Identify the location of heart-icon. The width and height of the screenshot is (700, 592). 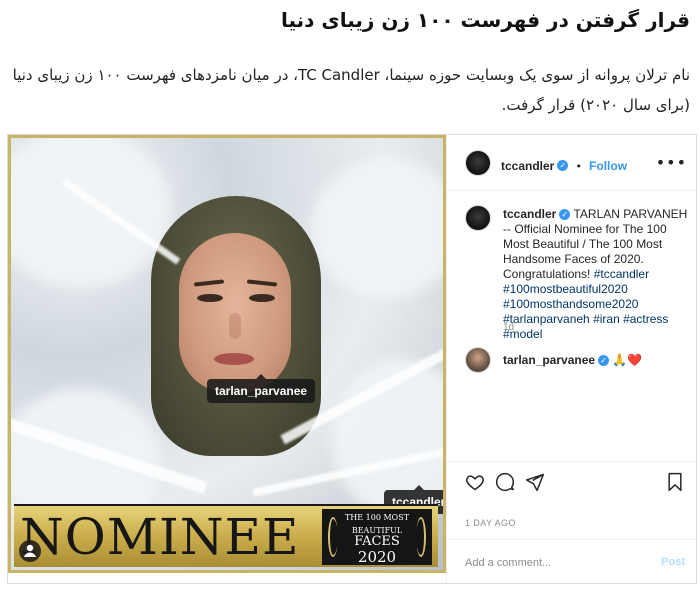
(475, 482).